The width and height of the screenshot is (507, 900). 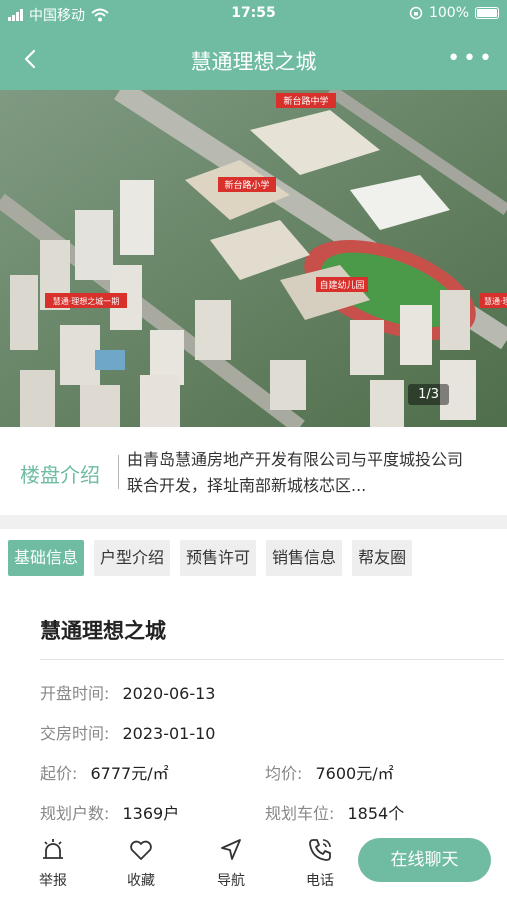 I want to click on bottom-action-bar: 举报 收藏 导航 电话 在线聊天, so click(x=253, y=864).